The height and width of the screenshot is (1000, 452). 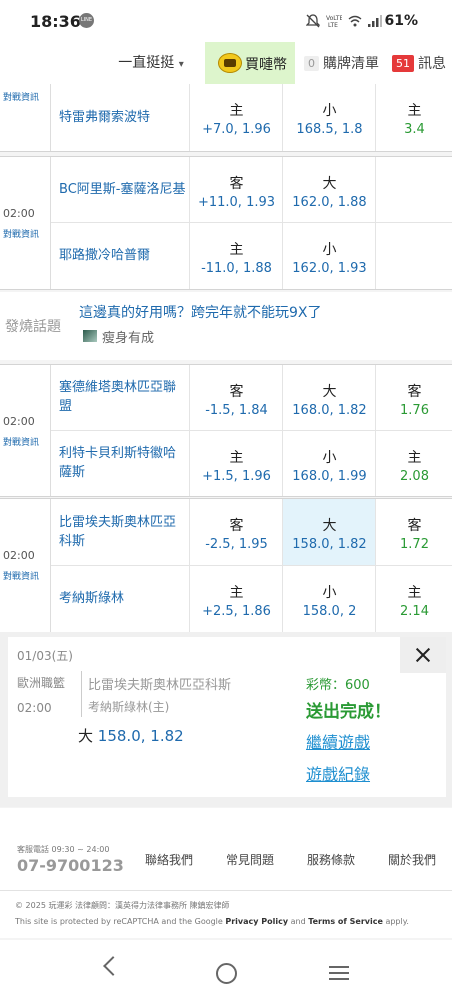 I want to click on moneyline-odds-cell: 客 1.72, so click(x=413, y=532).